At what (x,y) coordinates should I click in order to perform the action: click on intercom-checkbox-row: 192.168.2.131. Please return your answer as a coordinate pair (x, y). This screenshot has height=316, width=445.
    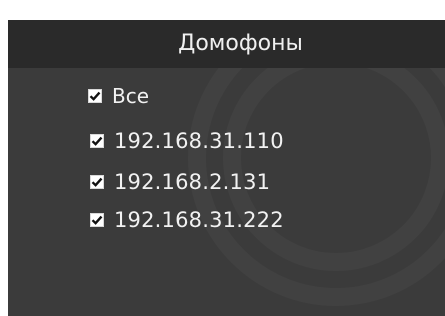
    Looking at the image, I should click on (180, 182).